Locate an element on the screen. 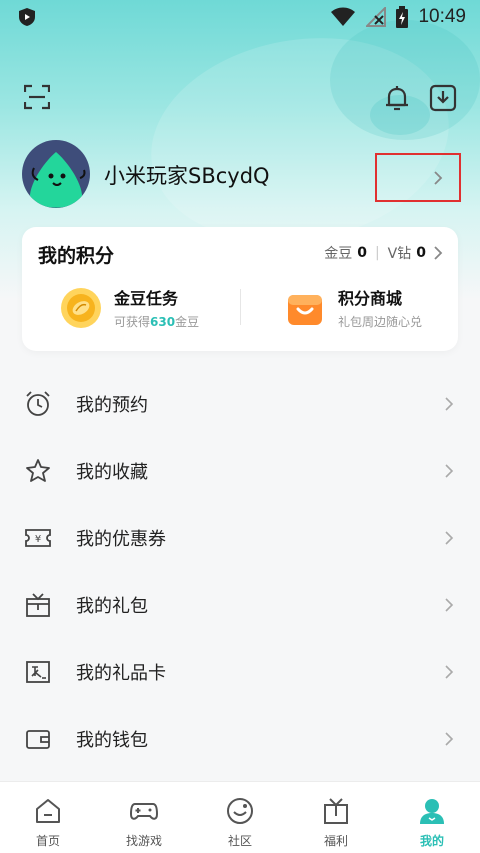  tab-label: 社区 is located at coordinates (239, 841).